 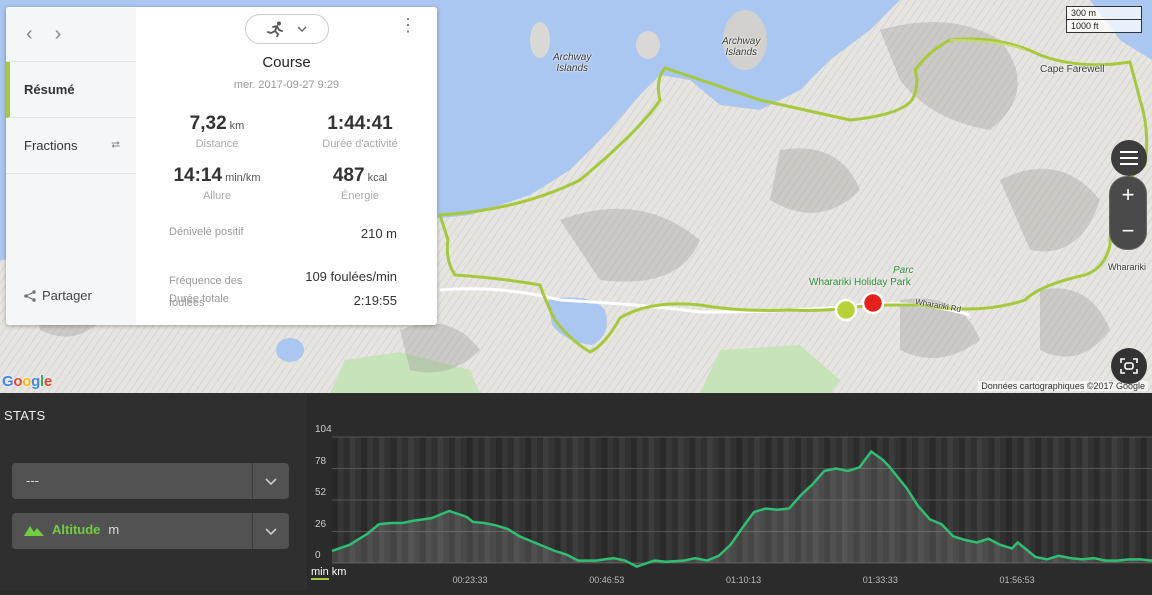 I want to click on detail-row-total-duration: Durée totale 2:19:55, so click(x=283, y=300).